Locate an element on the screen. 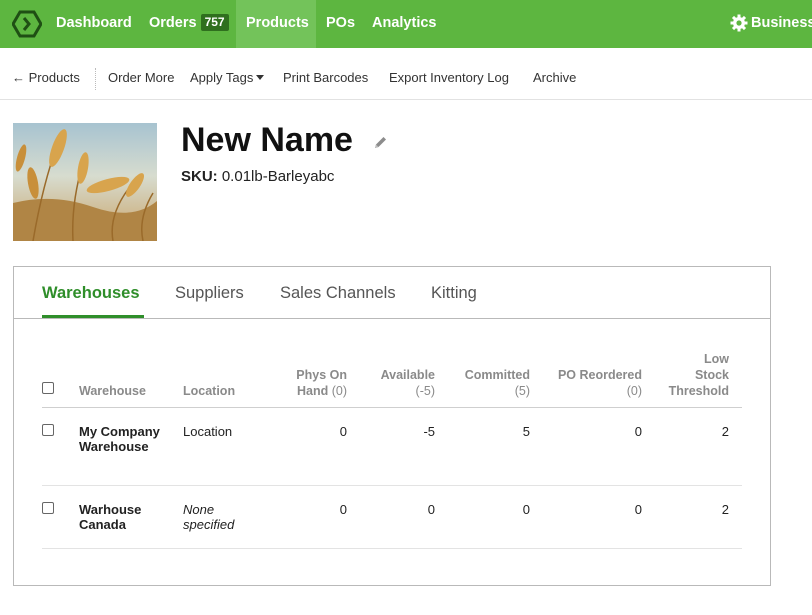 Image resolution: width=812 pixels, height=615 pixels. caret-down-icon is located at coordinates (260, 77).